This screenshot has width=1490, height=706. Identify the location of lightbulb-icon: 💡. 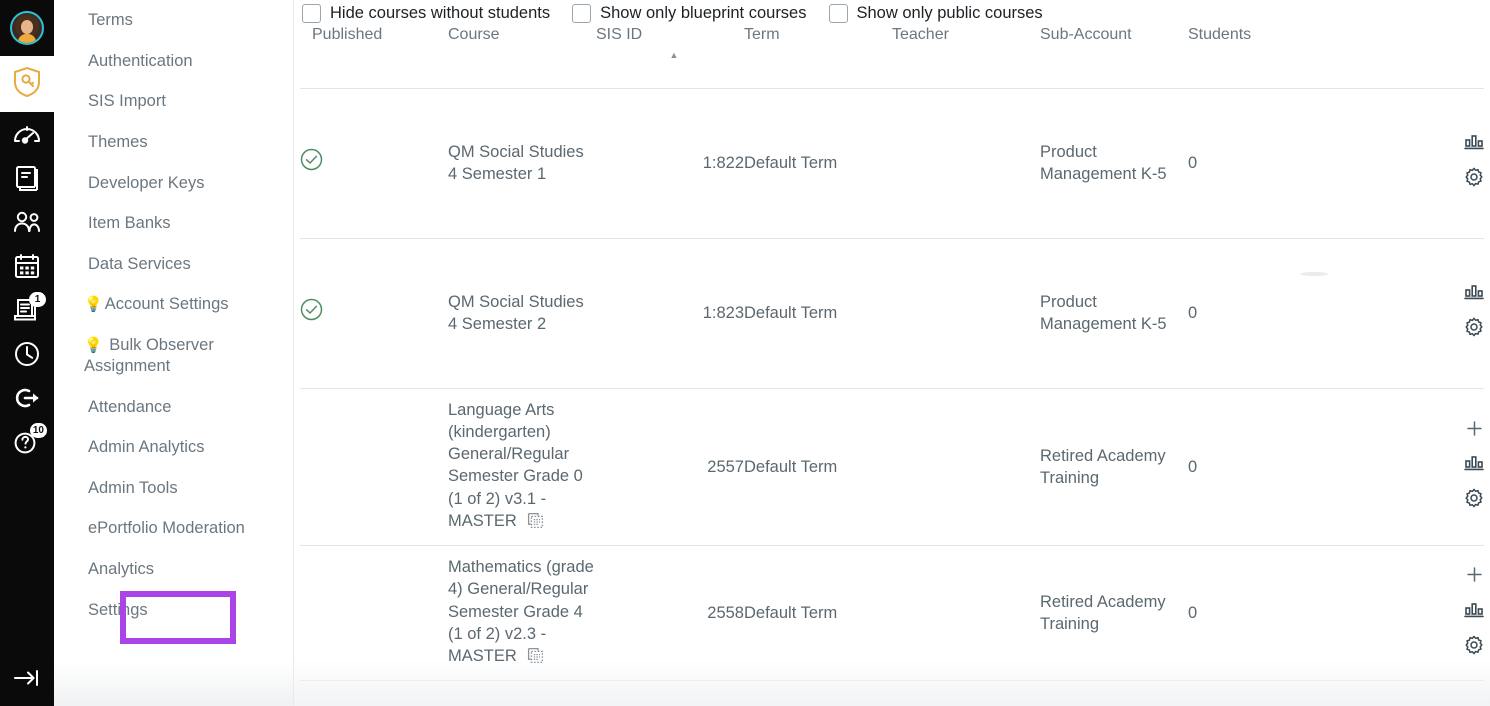
(93, 305).